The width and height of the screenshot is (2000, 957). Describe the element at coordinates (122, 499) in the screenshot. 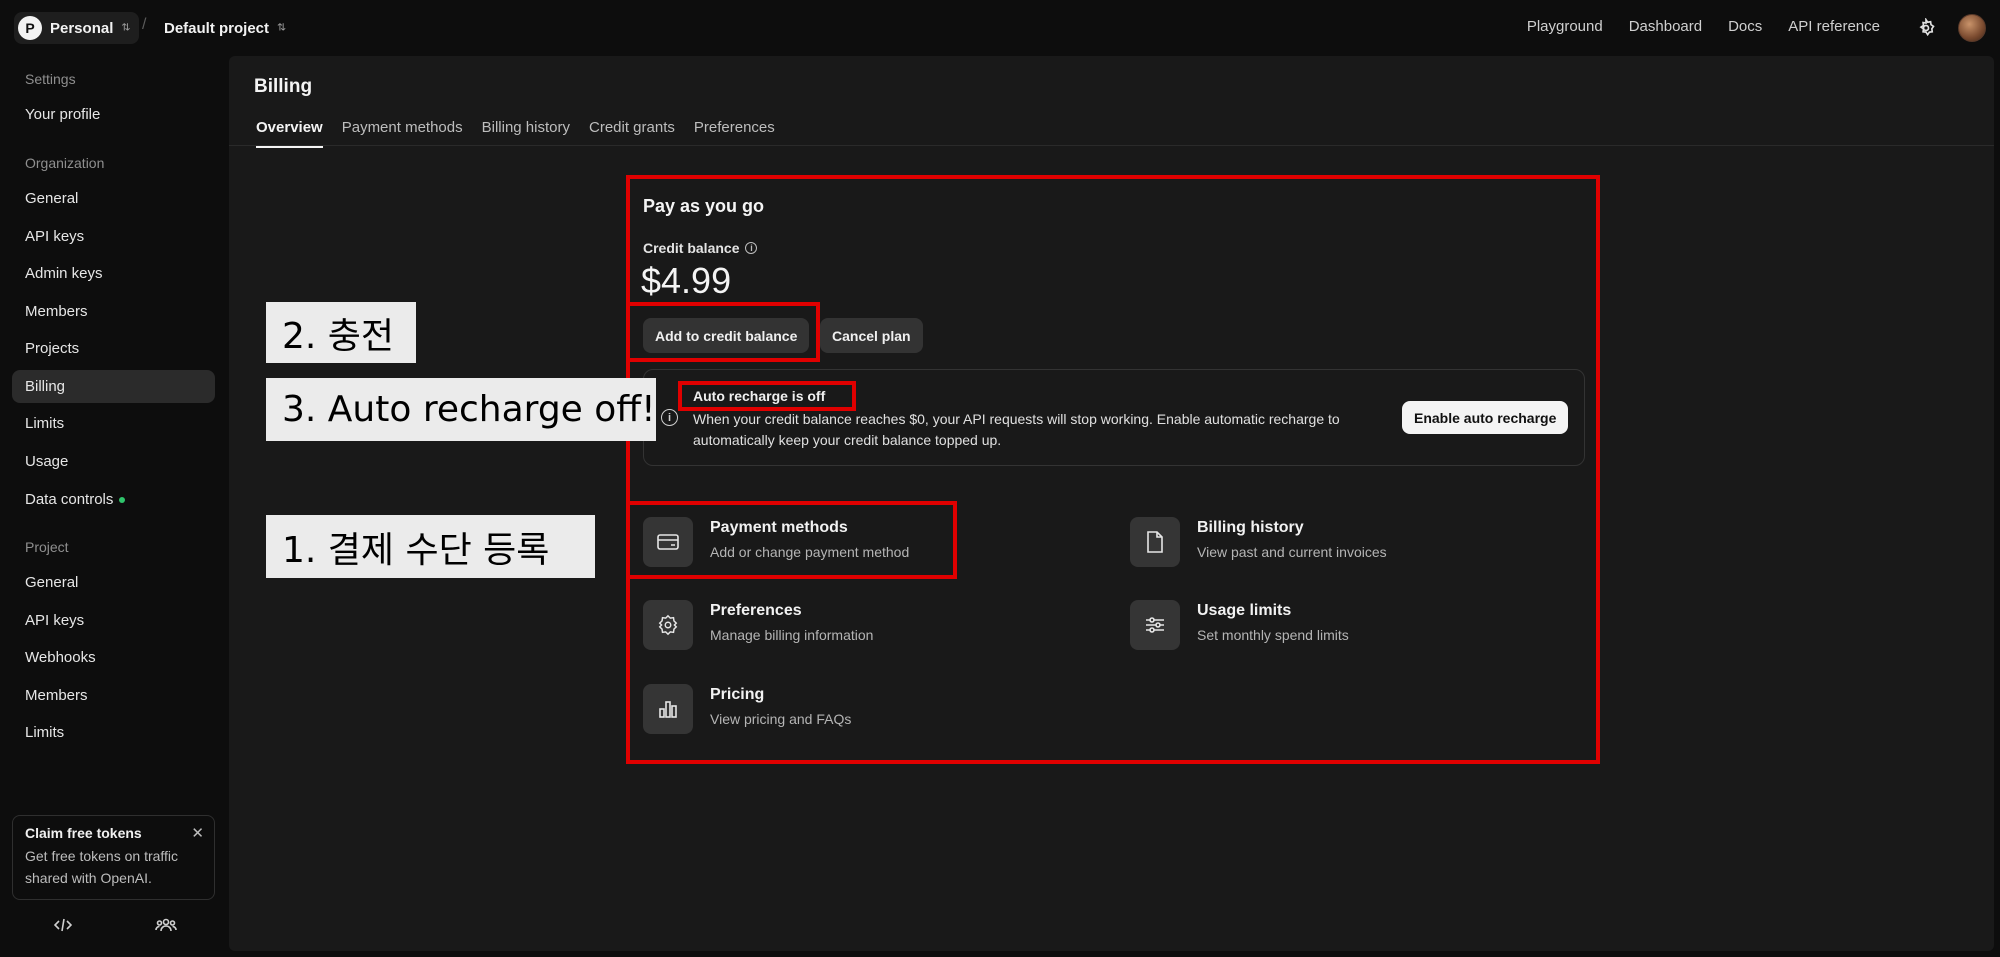

I see `status-dot` at that location.